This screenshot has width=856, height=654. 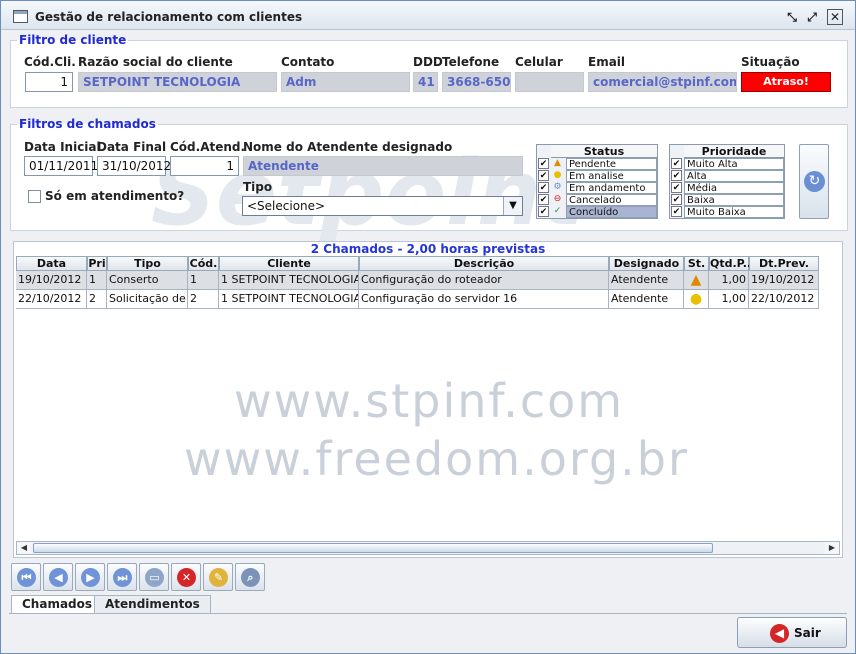 I want to click on cell-cod: 2, so click(x=203, y=299).